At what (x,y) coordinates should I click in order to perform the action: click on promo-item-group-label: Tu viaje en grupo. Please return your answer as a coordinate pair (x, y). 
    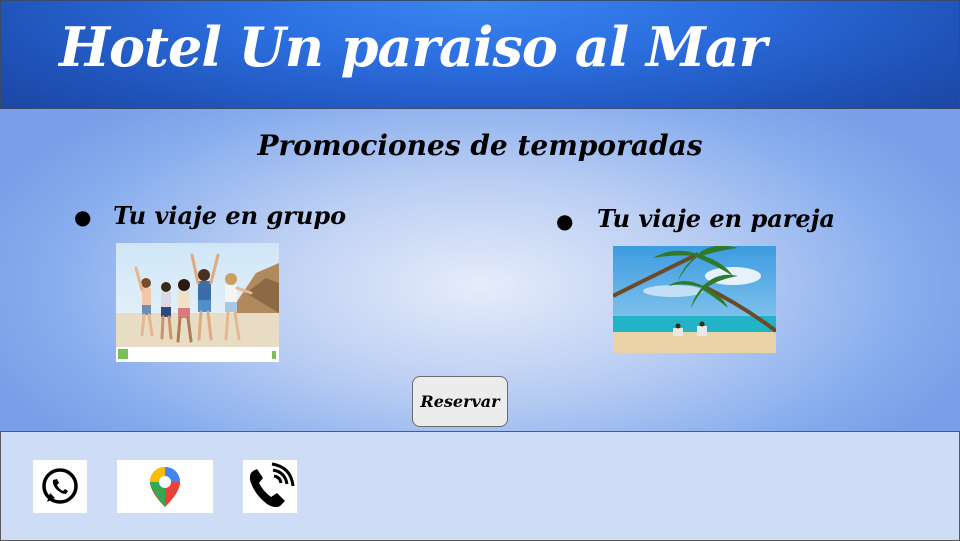
    Looking at the image, I should click on (229, 215).